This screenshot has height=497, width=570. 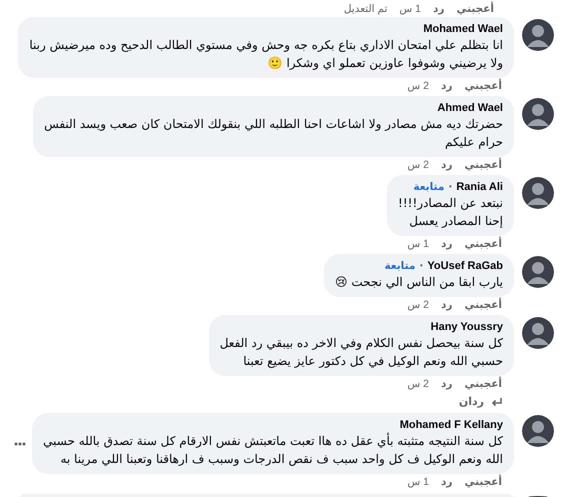 I want to click on replies-link: ردان, so click(x=471, y=402).